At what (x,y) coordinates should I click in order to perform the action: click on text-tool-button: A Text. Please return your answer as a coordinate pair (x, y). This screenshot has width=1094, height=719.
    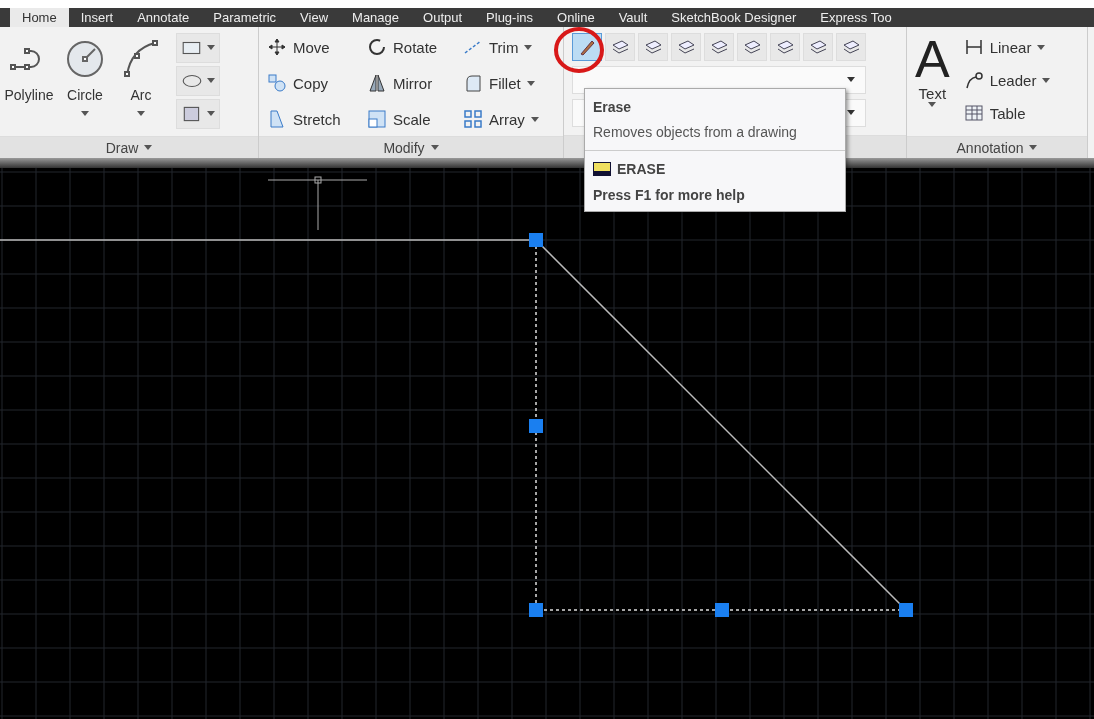
    Looking at the image, I should click on (932, 84).